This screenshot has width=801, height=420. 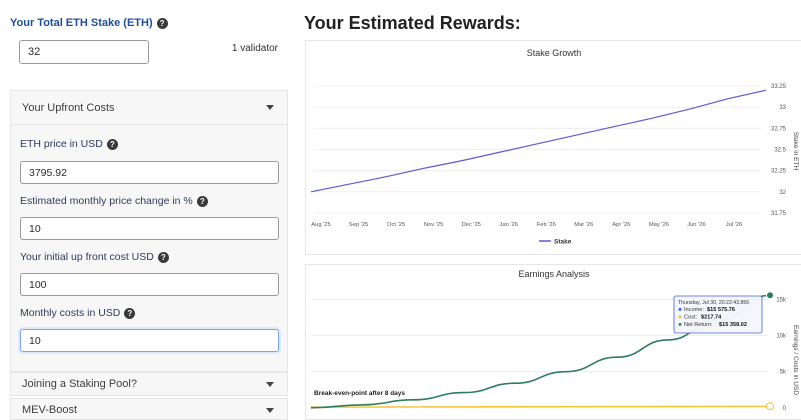 I want to click on tooltip-date: Thursday, Jul 30, 20:22:43.856, so click(x=713, y=303).